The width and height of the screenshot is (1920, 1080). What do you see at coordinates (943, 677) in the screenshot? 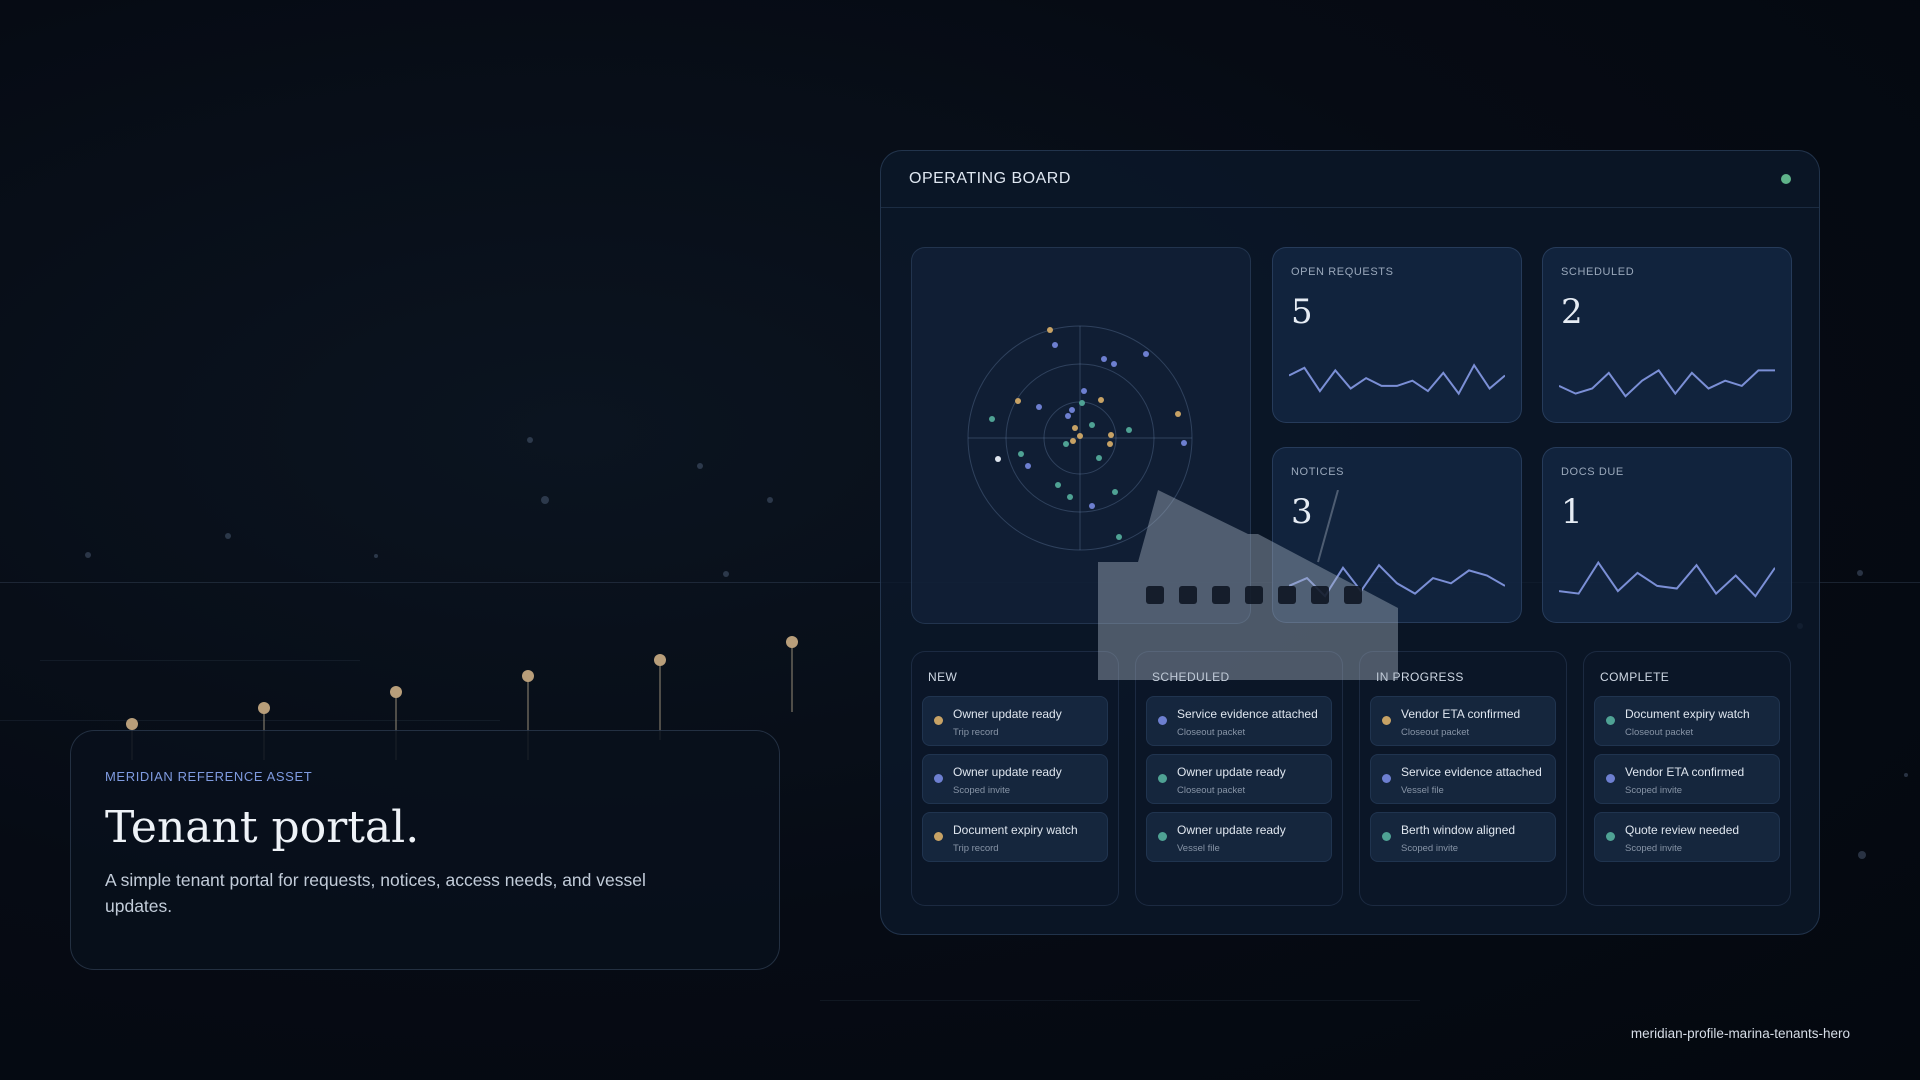
I see `column-title: NEW` at bounding box center [943, 677].